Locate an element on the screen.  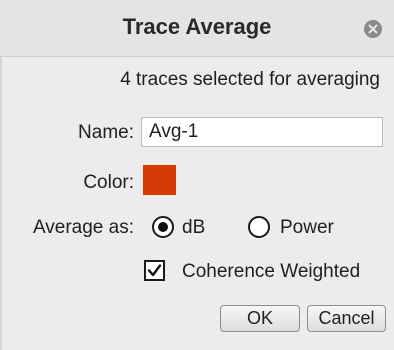
cancel-button: Cancel is located at coordinates (346, 318).